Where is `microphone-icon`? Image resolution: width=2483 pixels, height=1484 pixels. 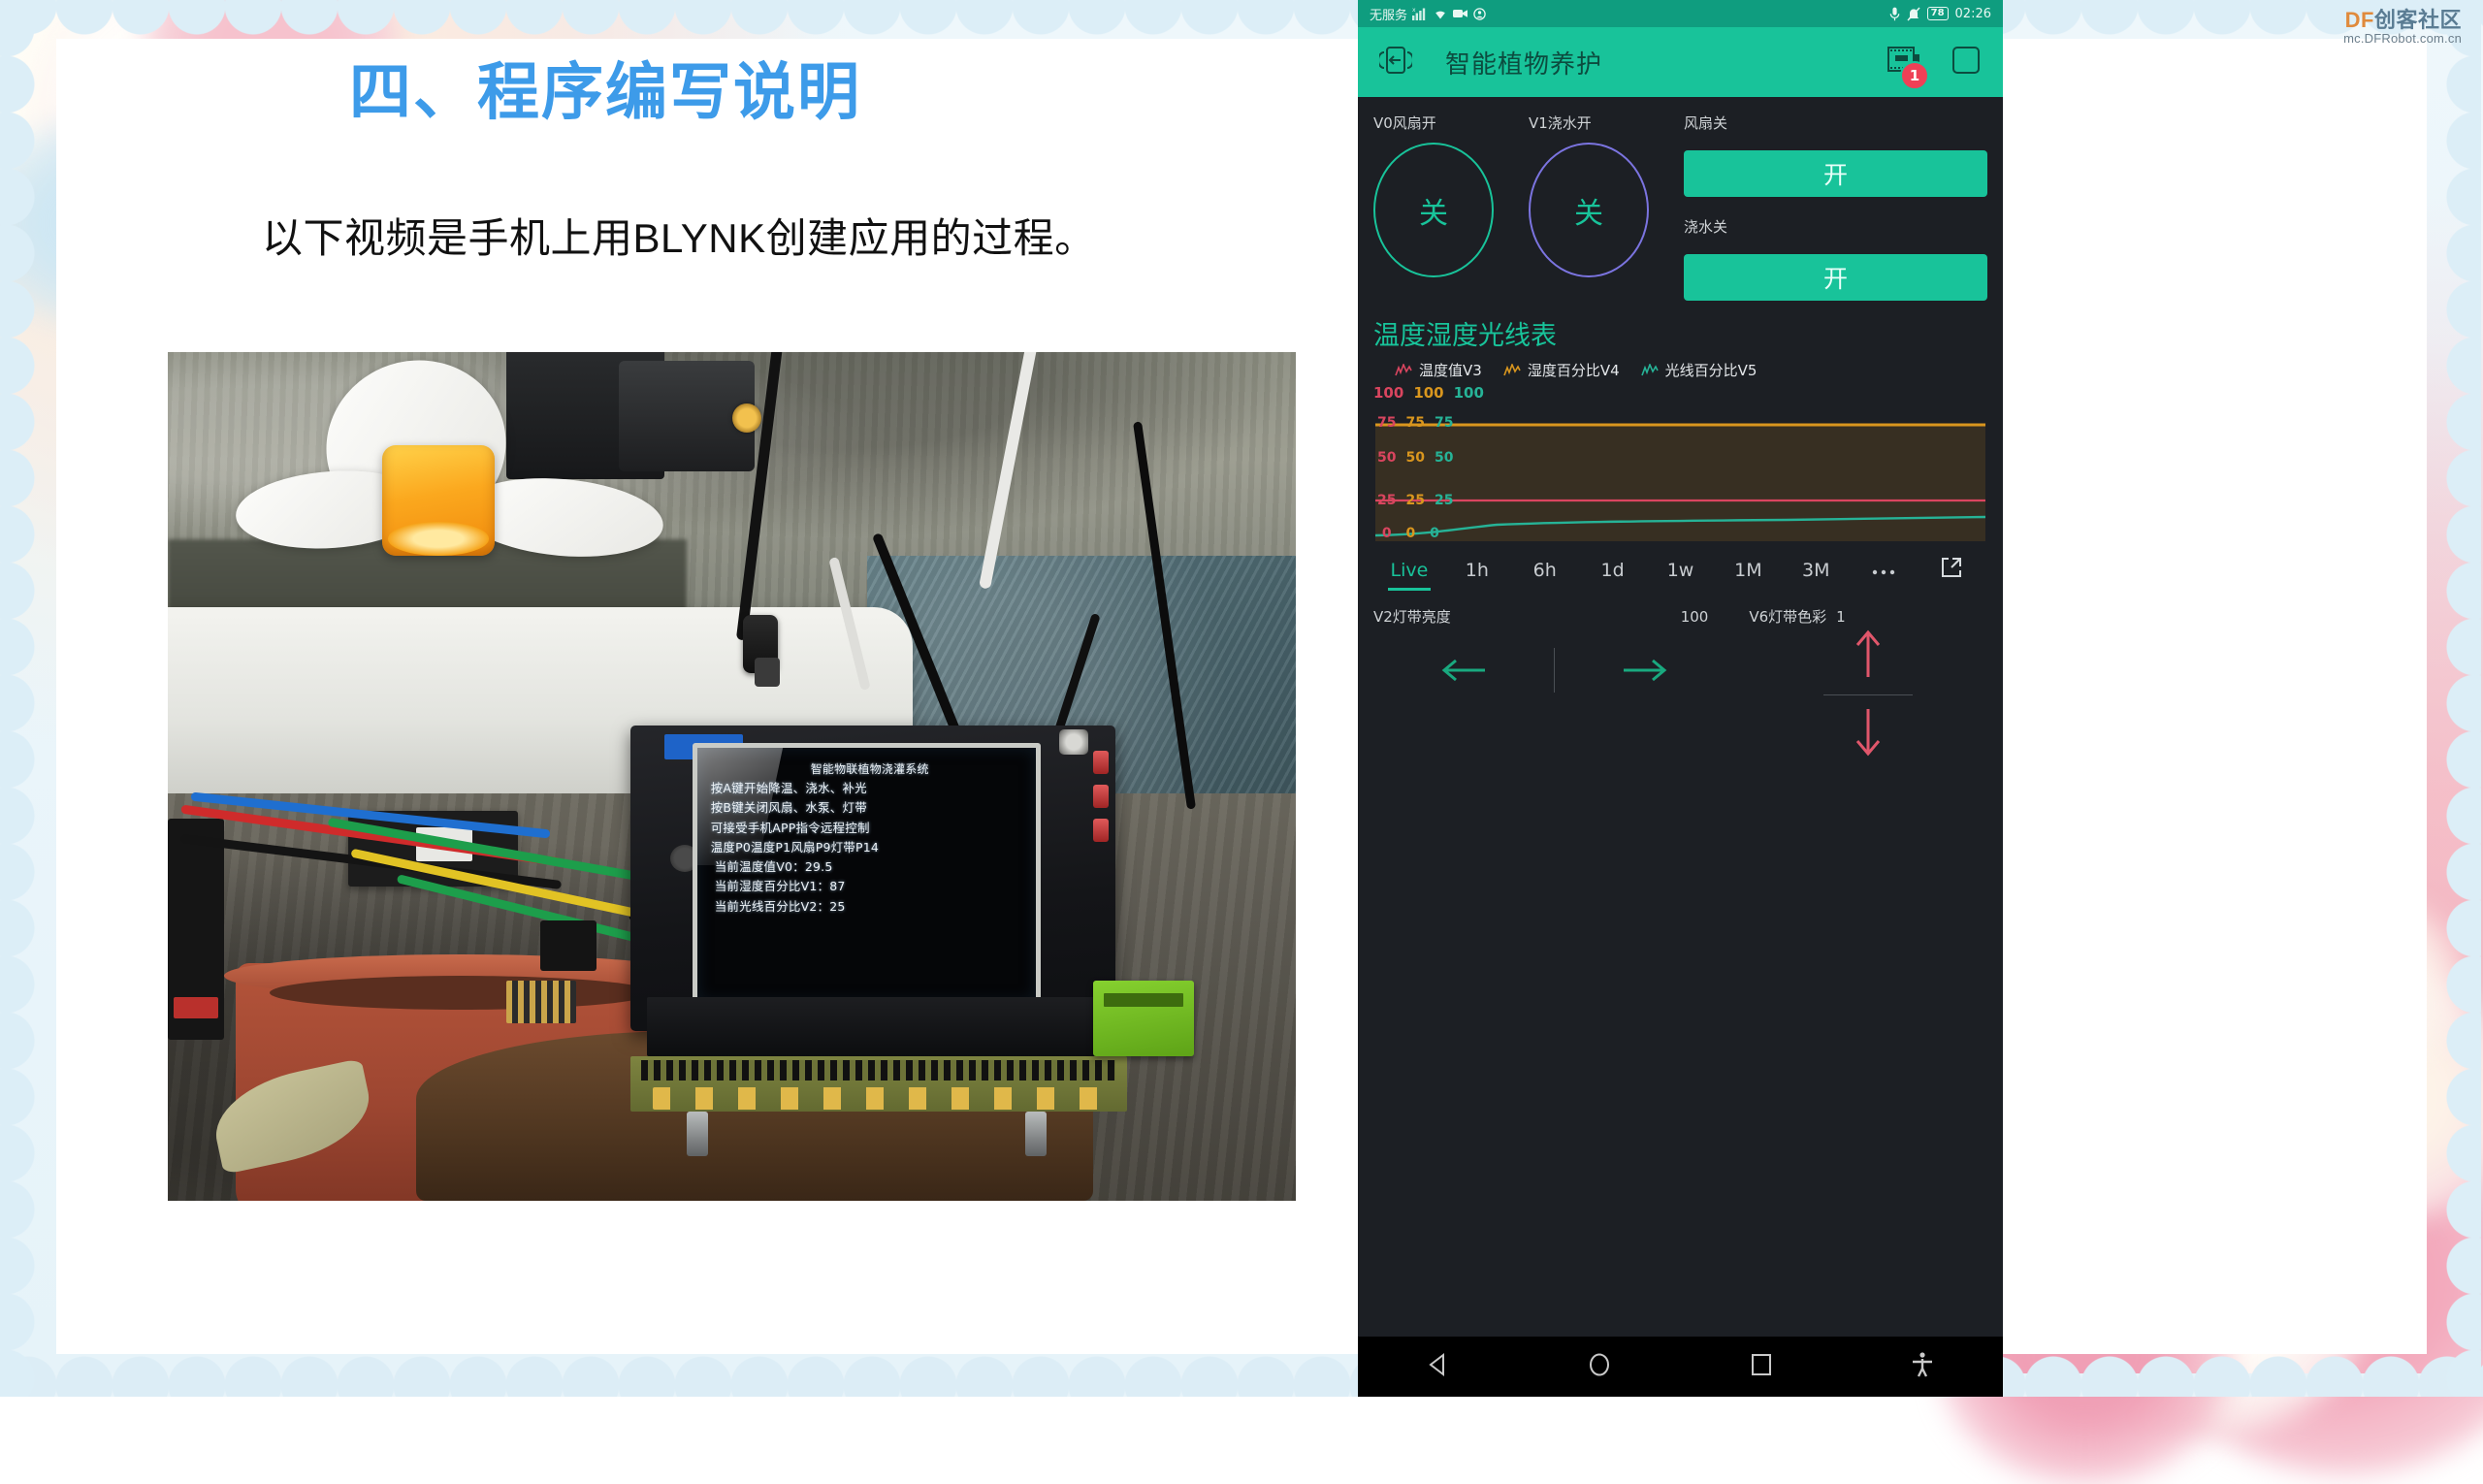
microphone-icon is located at coordinates (1895, 14).